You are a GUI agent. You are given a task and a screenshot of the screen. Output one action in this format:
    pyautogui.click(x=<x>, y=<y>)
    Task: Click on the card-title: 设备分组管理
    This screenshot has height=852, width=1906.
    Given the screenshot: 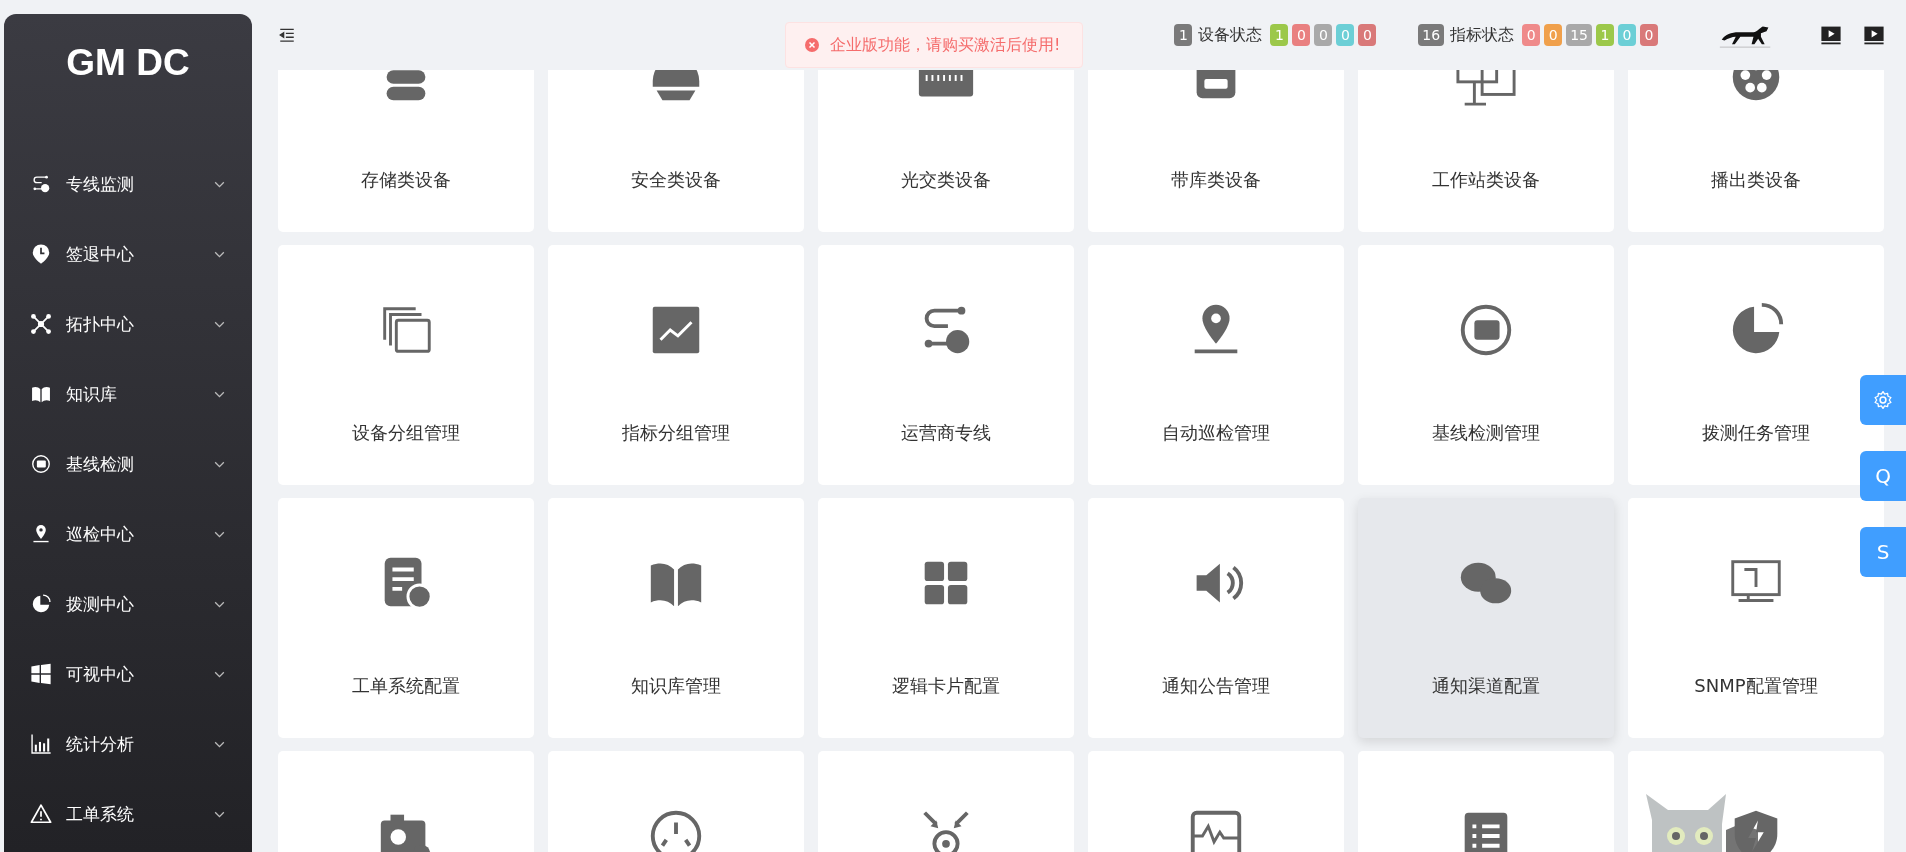 What is the action you would take?
    pyautogui.click(x=406, y=433)
    